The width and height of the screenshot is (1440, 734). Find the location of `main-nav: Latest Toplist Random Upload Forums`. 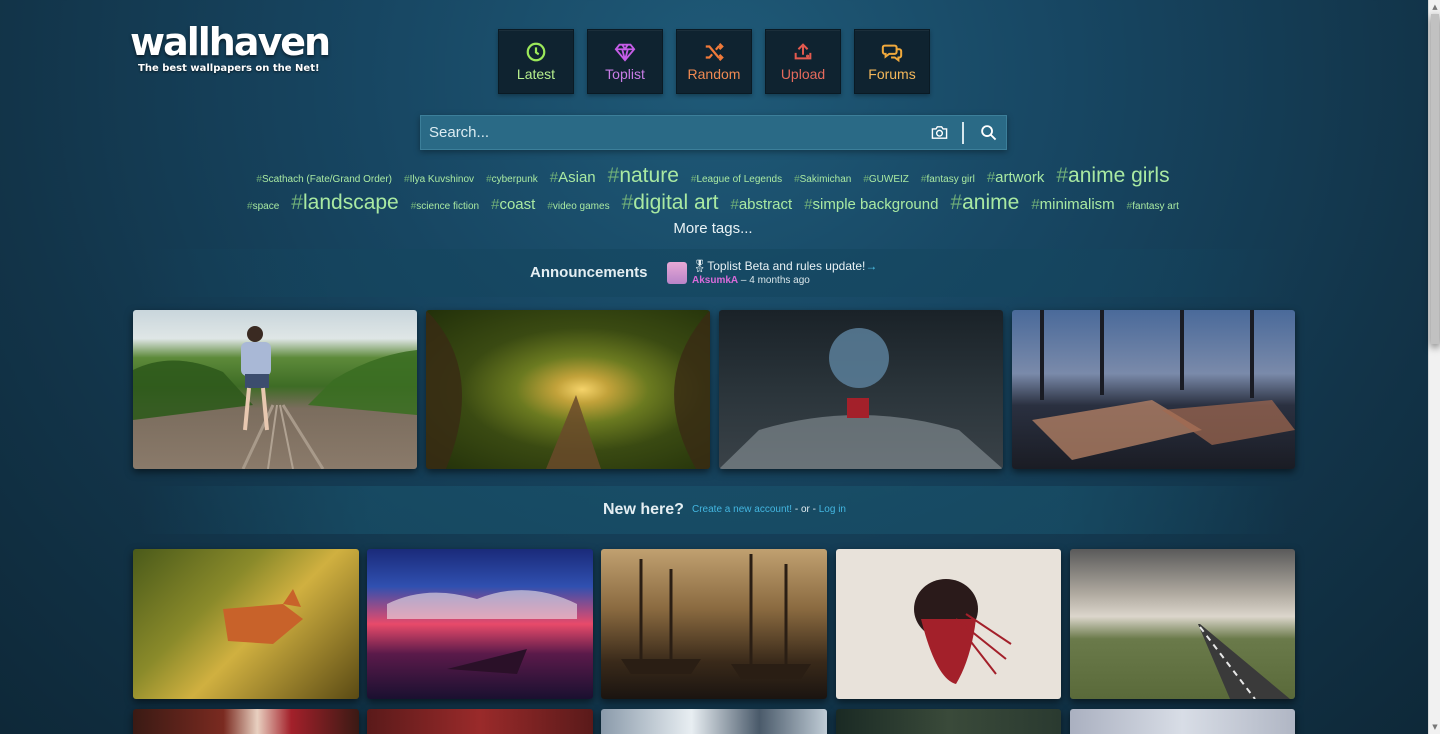

main-nav: Latest Toplist Random Upload Forums is located at coordinates (714, 61).